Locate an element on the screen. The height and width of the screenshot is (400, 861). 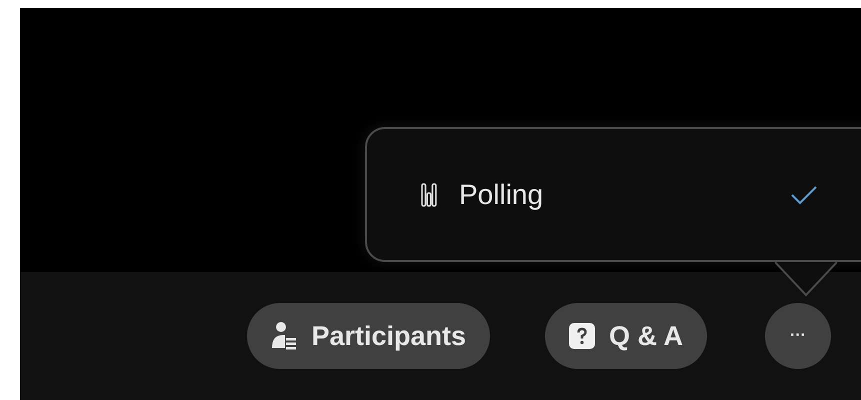
question-icon is located at coordinates (582, 336).